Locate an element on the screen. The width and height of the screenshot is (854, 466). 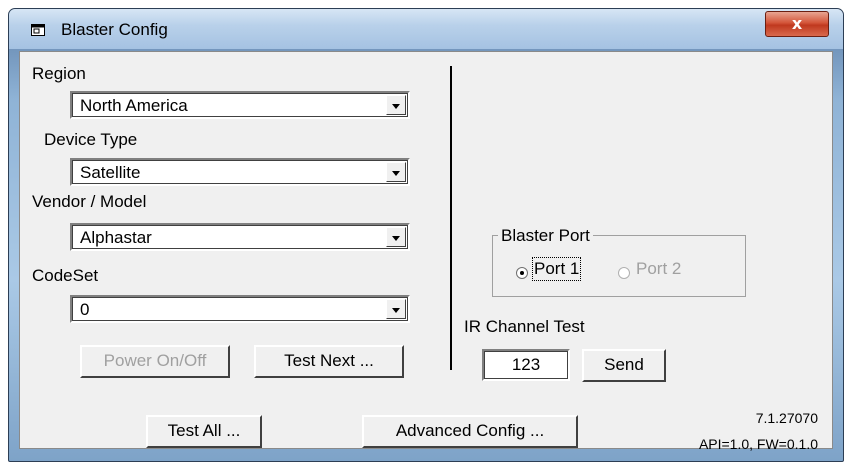
title-bar: Blaster Config x is located at coordinates (426, 29).